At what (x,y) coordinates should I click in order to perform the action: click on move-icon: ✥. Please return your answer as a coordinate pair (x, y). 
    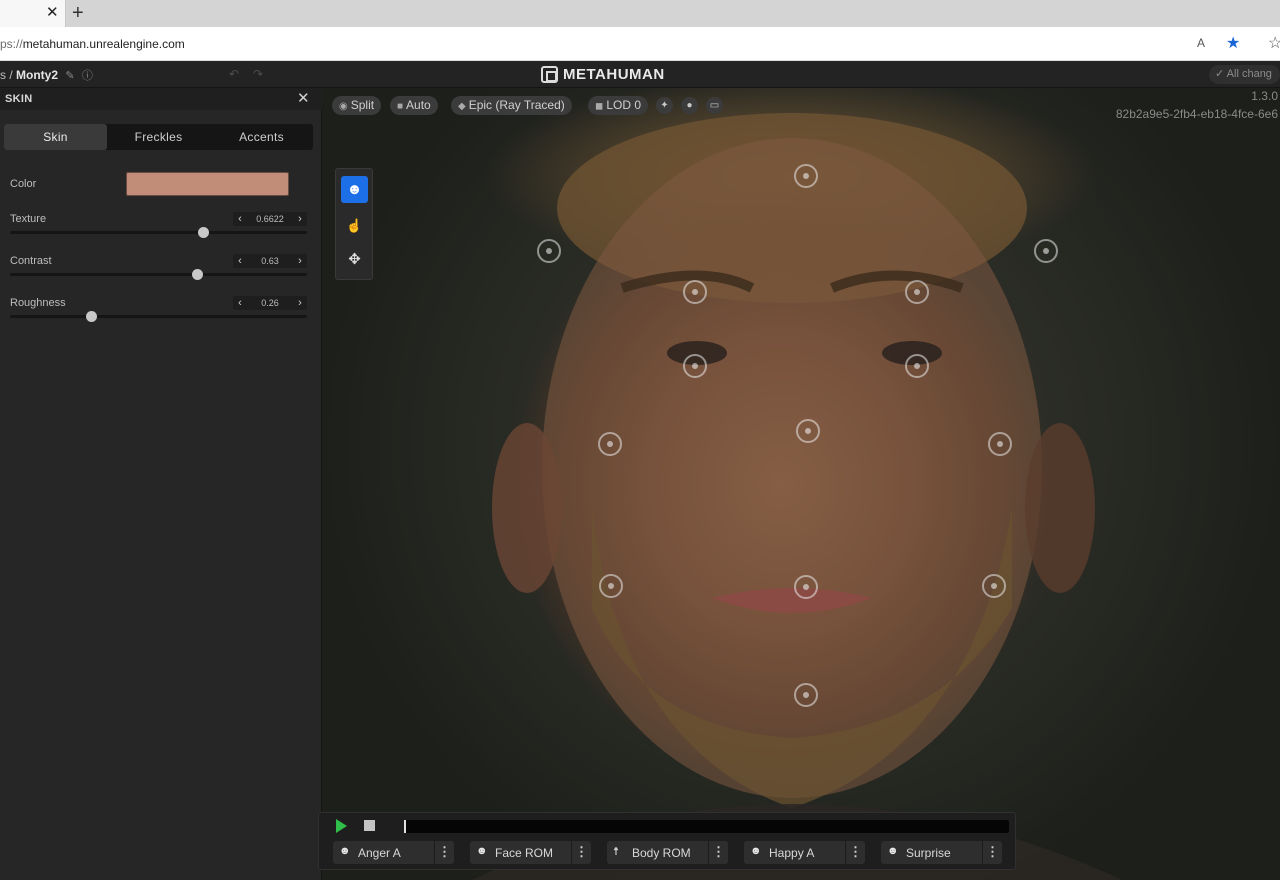
    Looking at the image, I should click on (354, 259).